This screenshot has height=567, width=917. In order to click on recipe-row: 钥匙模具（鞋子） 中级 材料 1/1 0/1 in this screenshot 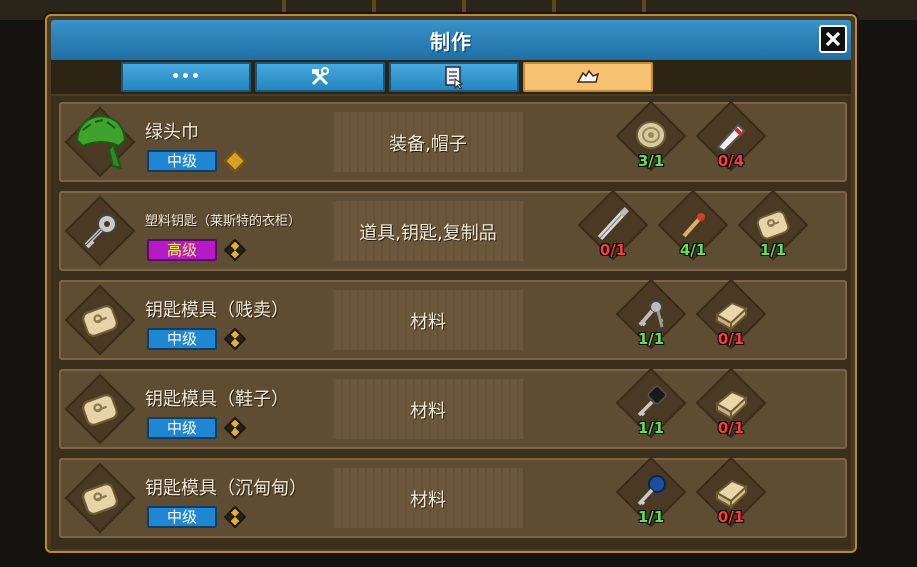, I will do `click(453, 408)`.